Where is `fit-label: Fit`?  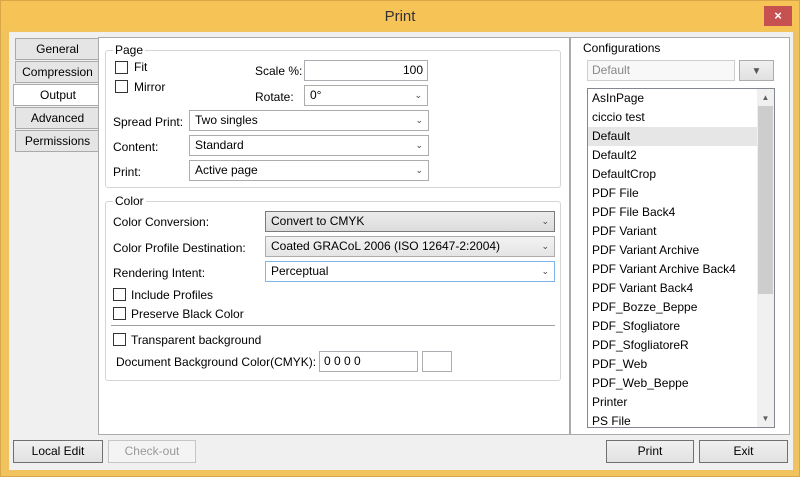 fit-label: Fit is located at coordinates (141, 67).